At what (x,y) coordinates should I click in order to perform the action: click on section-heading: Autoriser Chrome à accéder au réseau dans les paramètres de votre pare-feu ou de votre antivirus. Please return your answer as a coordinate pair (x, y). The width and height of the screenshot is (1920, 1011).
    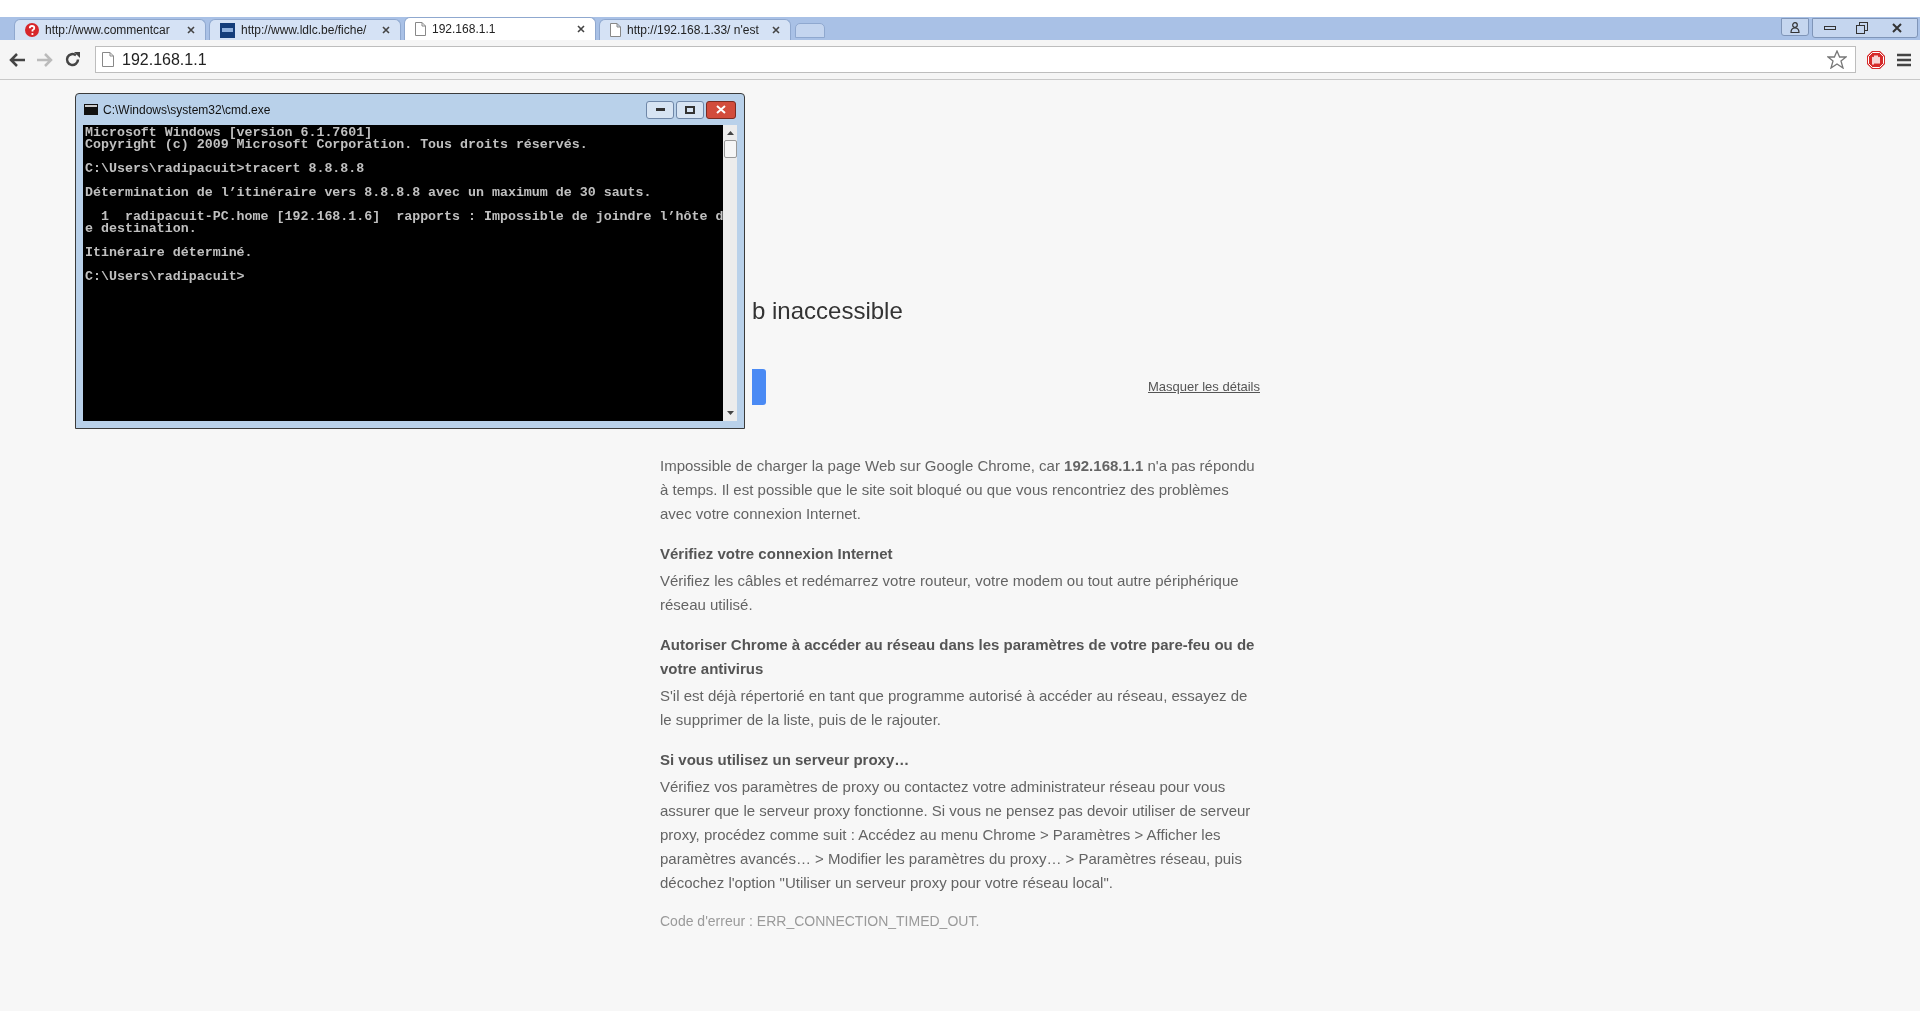
    Looking at the image, I should click on (958, 657).